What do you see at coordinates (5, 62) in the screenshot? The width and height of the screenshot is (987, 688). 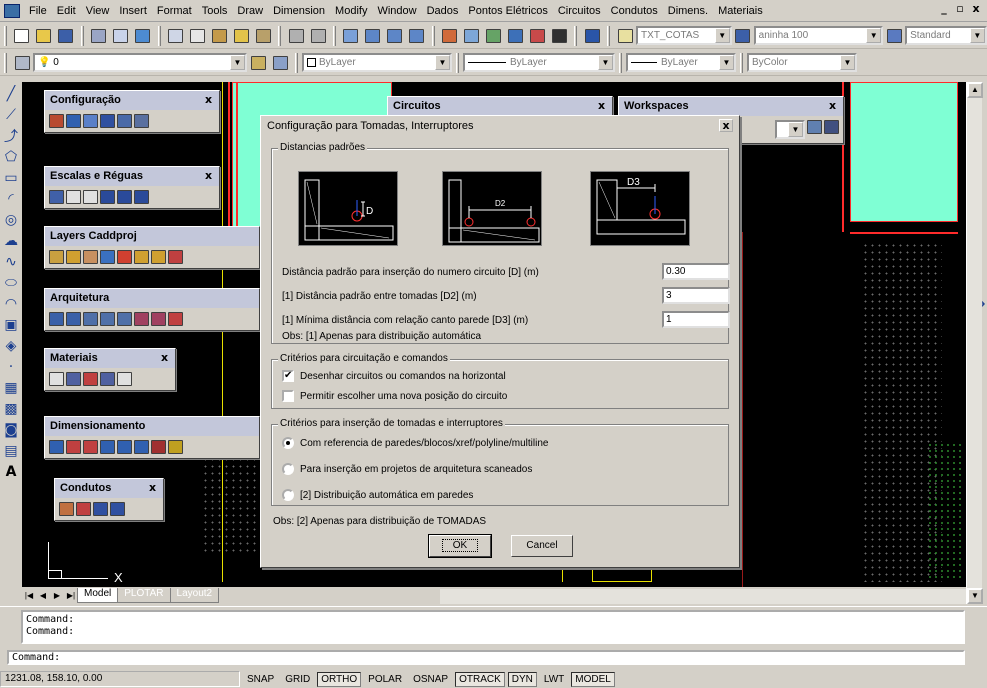 I see `toolbar-grip` at bounding box center [5, 62].